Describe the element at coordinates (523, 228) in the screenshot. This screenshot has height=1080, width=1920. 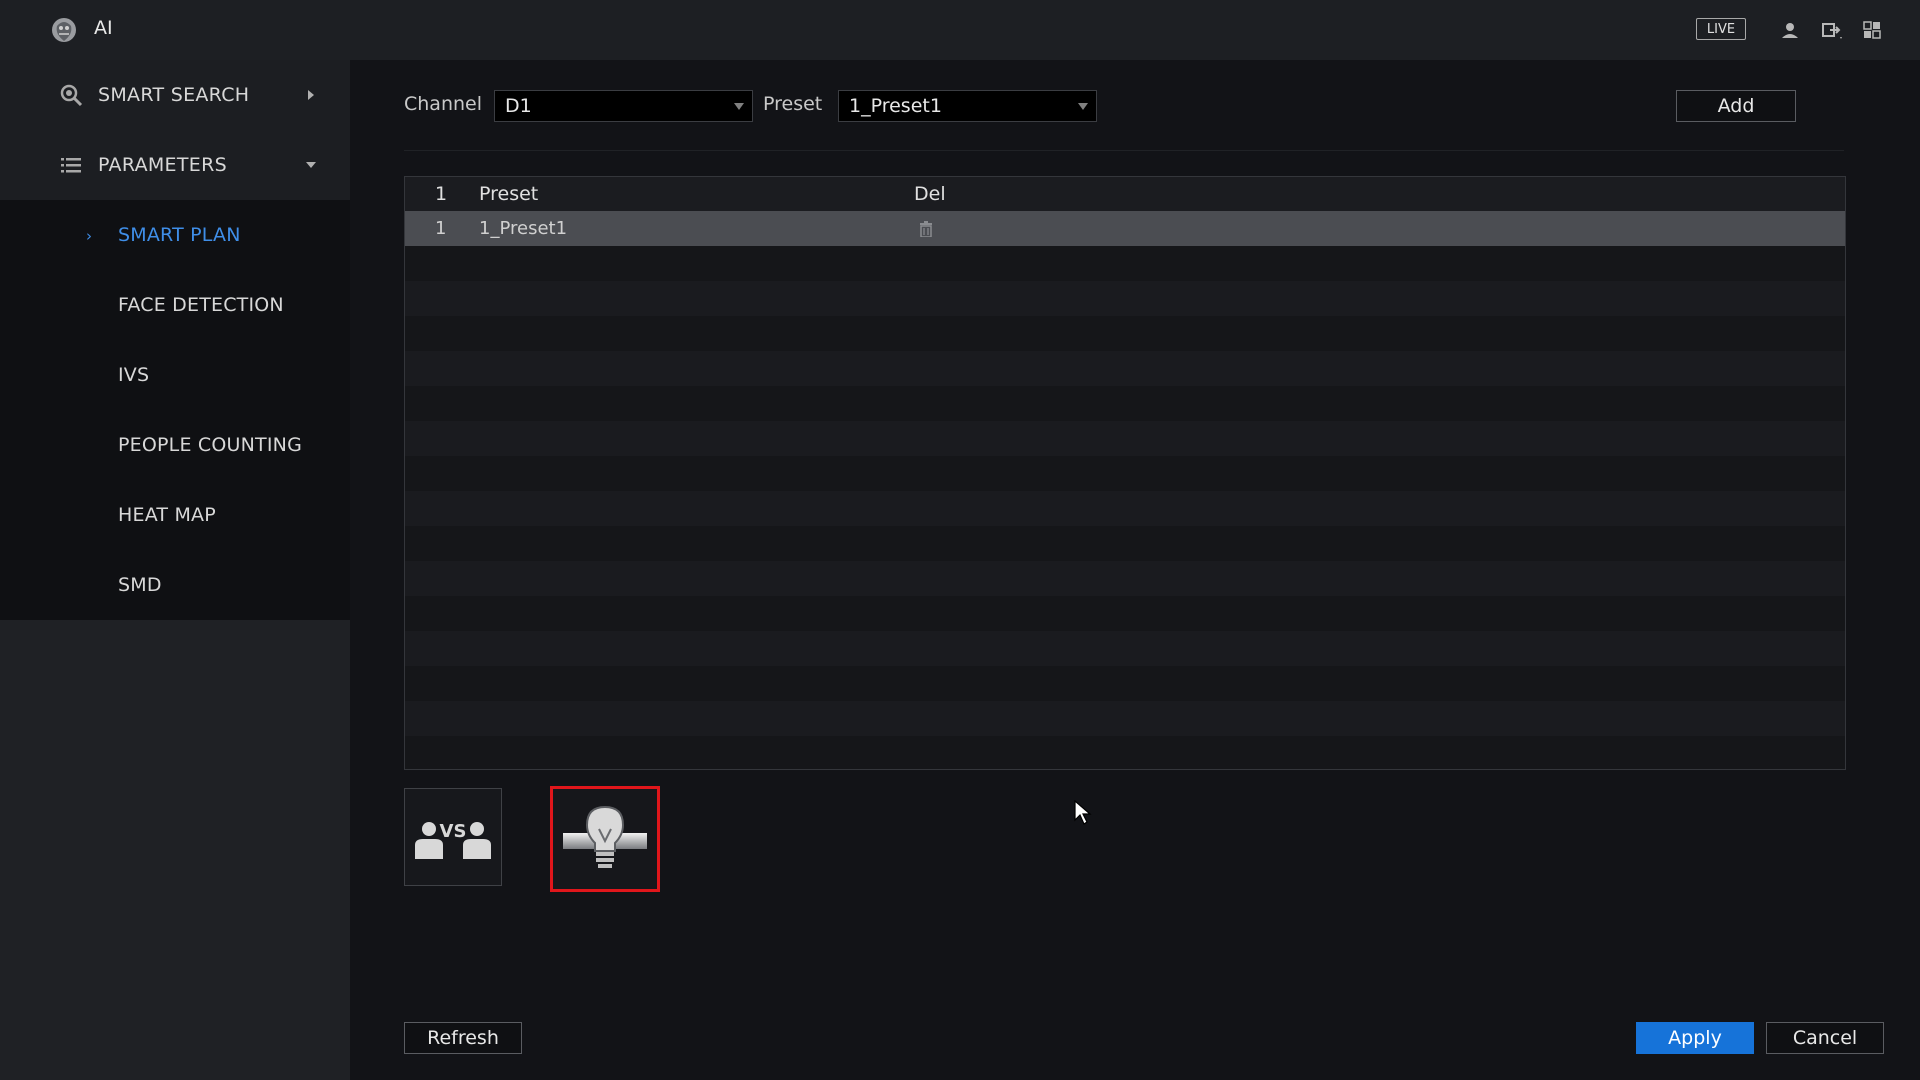
I see `row-preset: 1_Preset1` at that location.